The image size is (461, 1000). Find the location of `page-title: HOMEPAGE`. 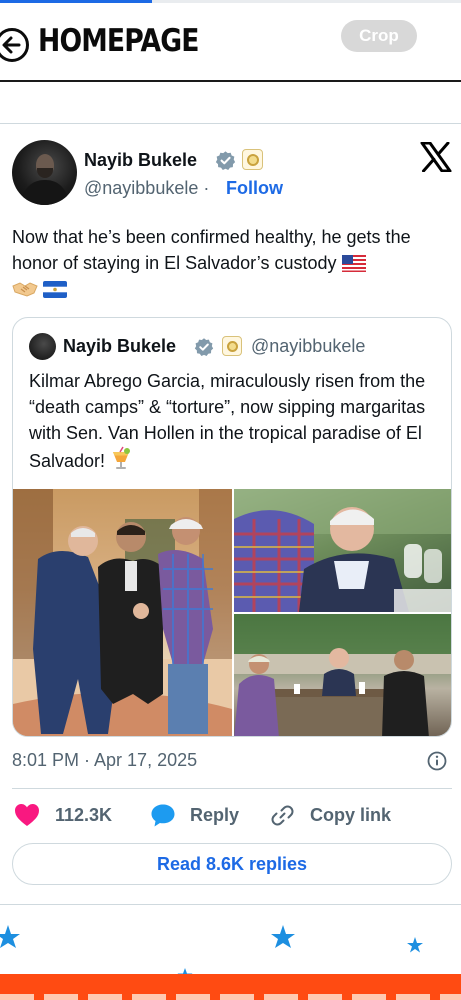

page-title: HOMEPAGE is located at coordinates (119, 41).